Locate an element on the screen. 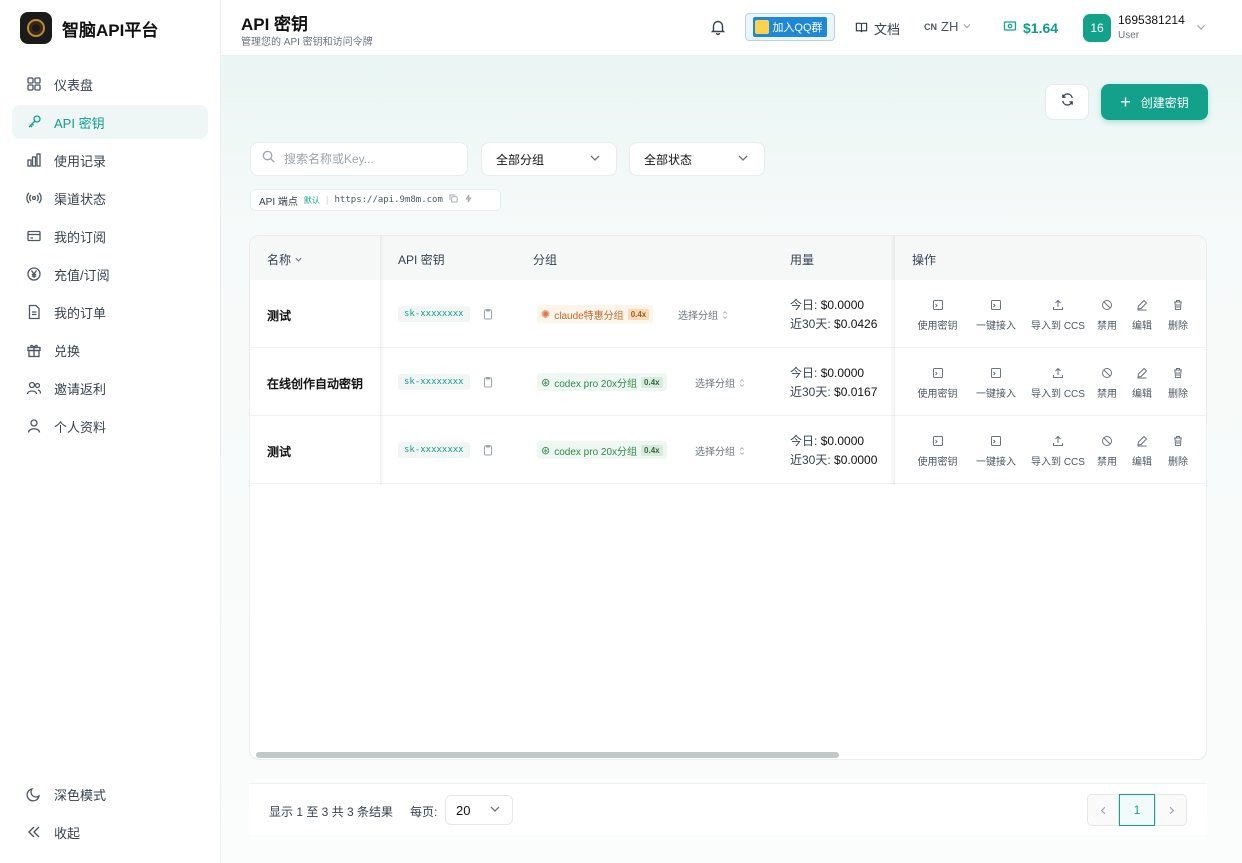 This screenshot has width=1242, height=863. signal-icon is located at coordinates (34, 198).